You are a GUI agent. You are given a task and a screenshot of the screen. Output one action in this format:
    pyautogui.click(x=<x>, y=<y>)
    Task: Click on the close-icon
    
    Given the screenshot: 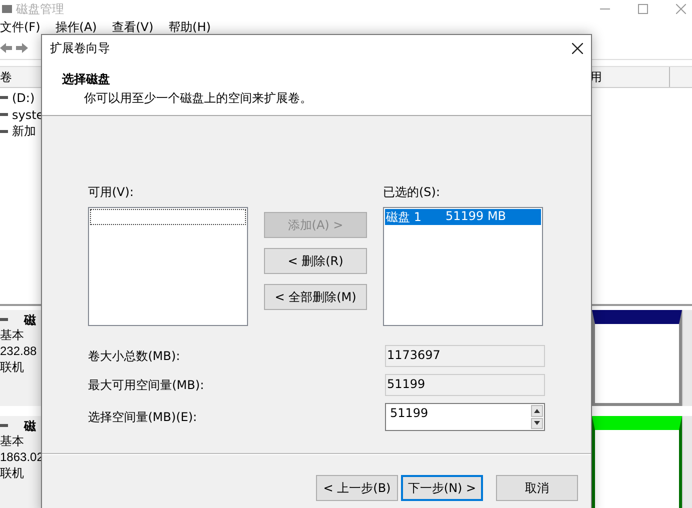 What is the action you would take?
    pyautogui.click(x=577, y=48)
    